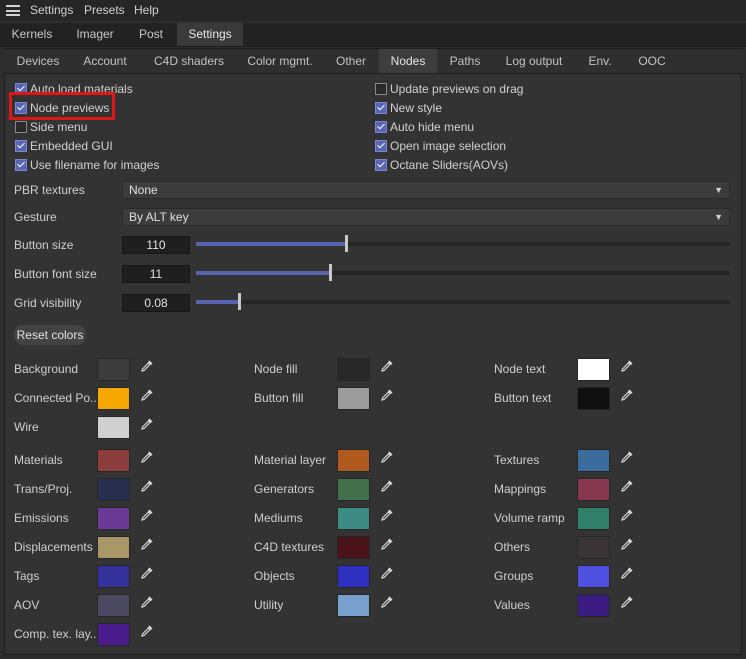 The image size is (746, 659). I want to click on grid-visibility-slider, so click(463, 301).